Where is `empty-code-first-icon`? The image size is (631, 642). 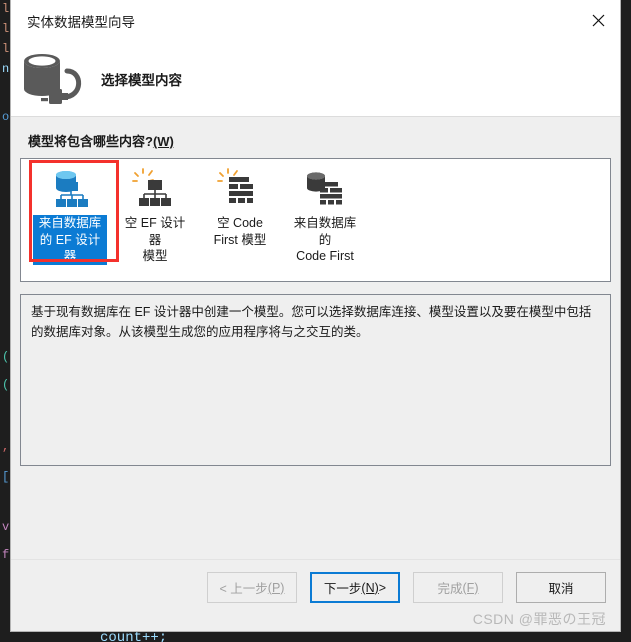
empty-code-first-icon is located at coordinates (240, 189).